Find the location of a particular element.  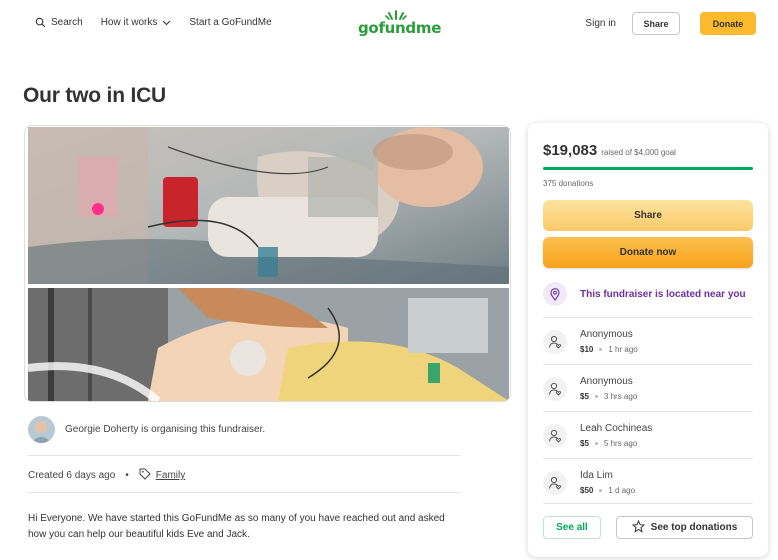

donation-time: 1 hr ago is located at coordinates (623, 349).